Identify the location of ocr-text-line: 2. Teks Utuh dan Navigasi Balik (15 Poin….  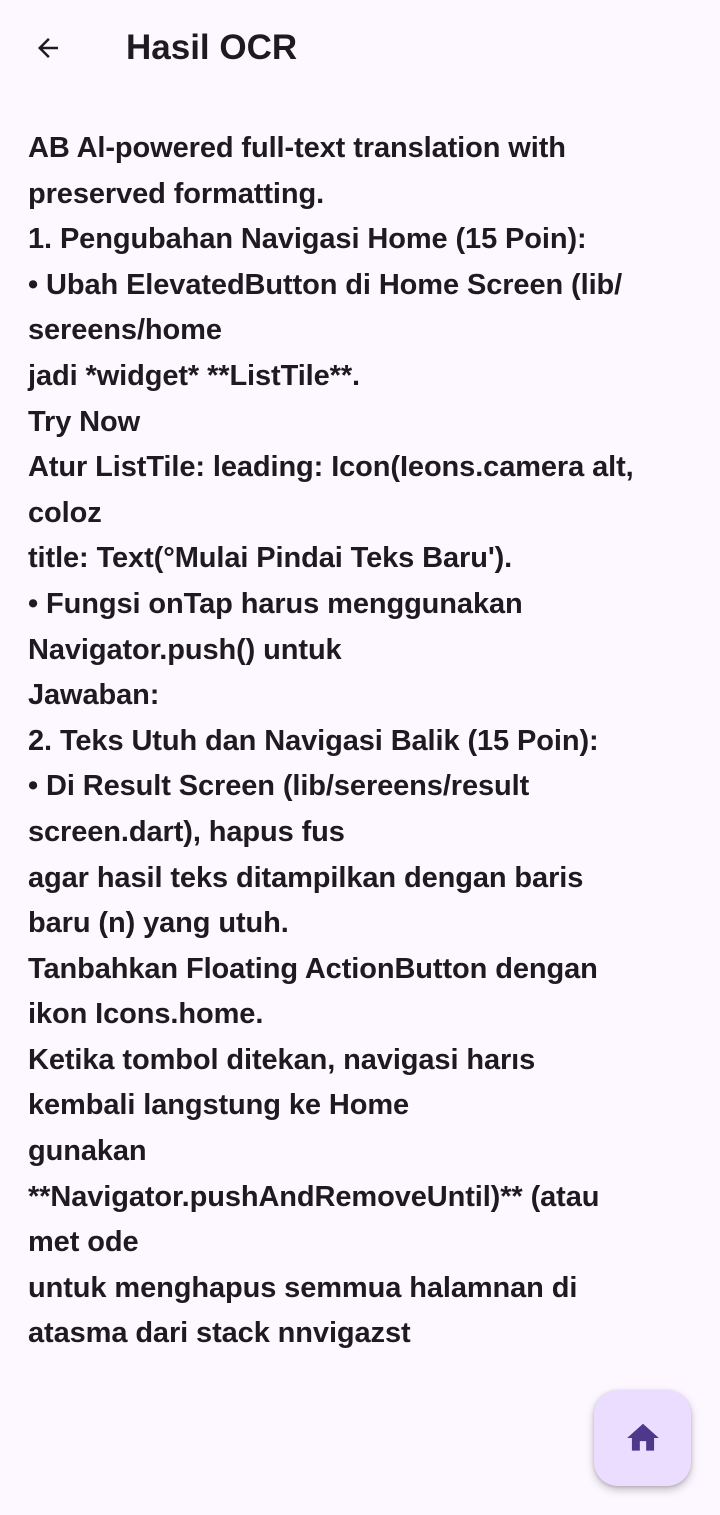
(313, 740).